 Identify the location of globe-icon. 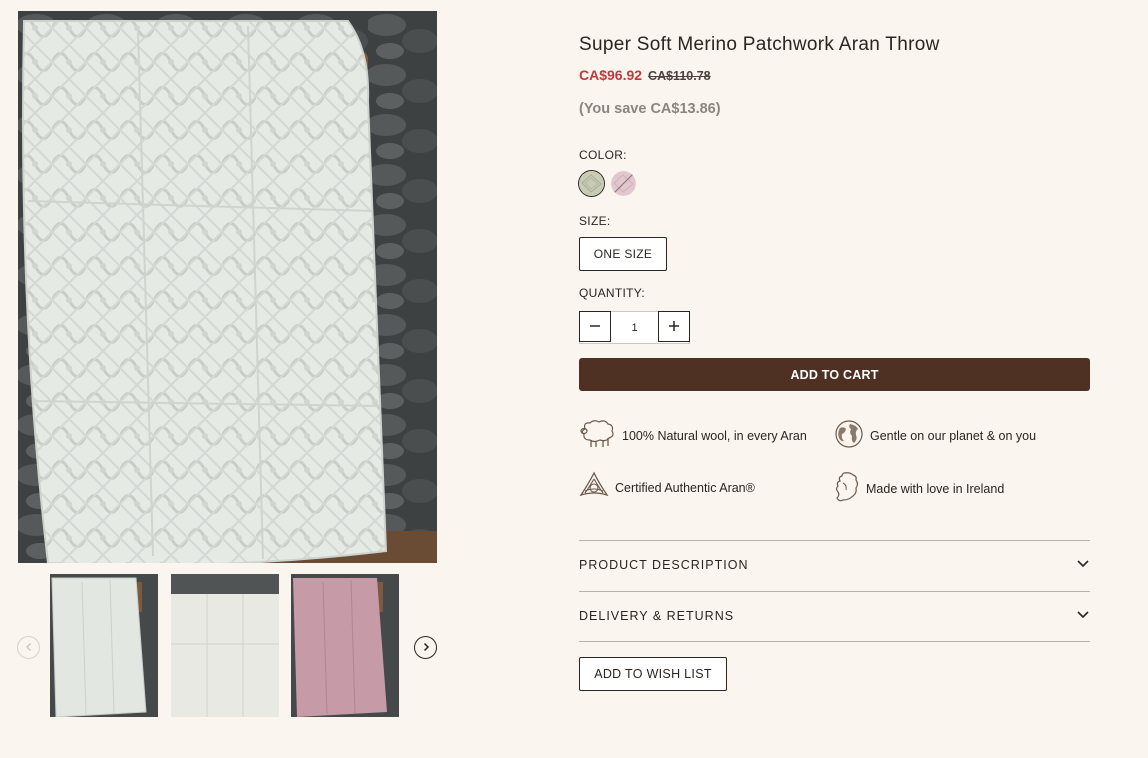
(849, 435).